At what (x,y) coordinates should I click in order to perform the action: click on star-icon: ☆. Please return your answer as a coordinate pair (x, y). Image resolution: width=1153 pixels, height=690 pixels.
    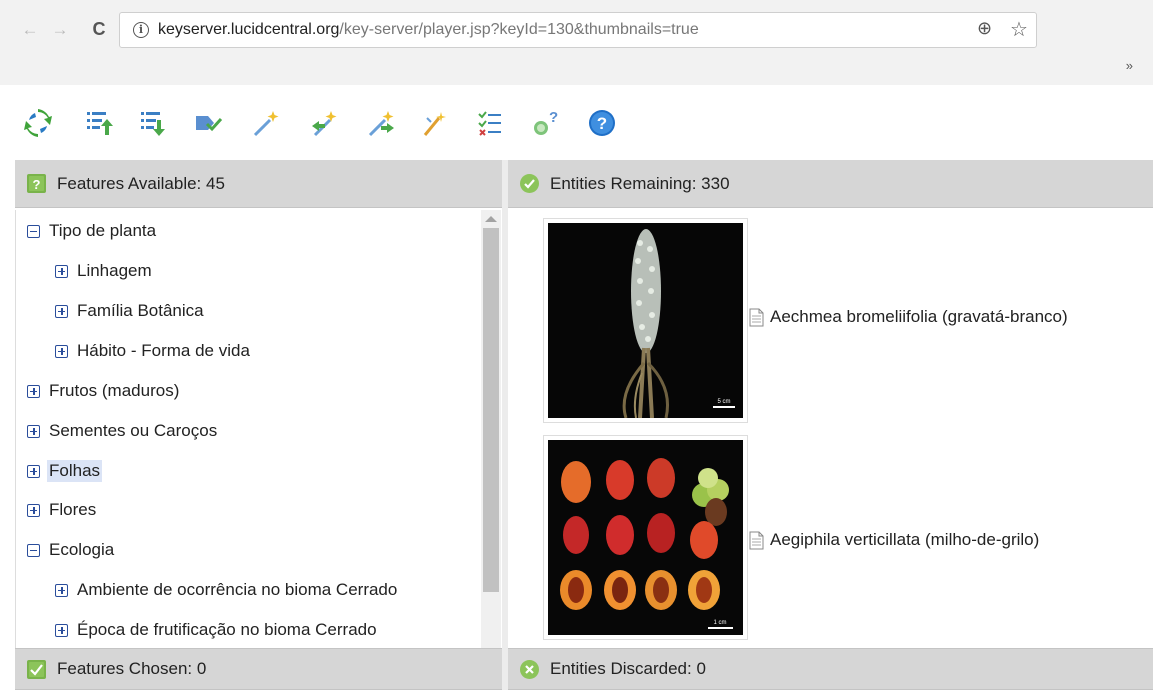
    Looking at the image, I should click on (1019, 29).